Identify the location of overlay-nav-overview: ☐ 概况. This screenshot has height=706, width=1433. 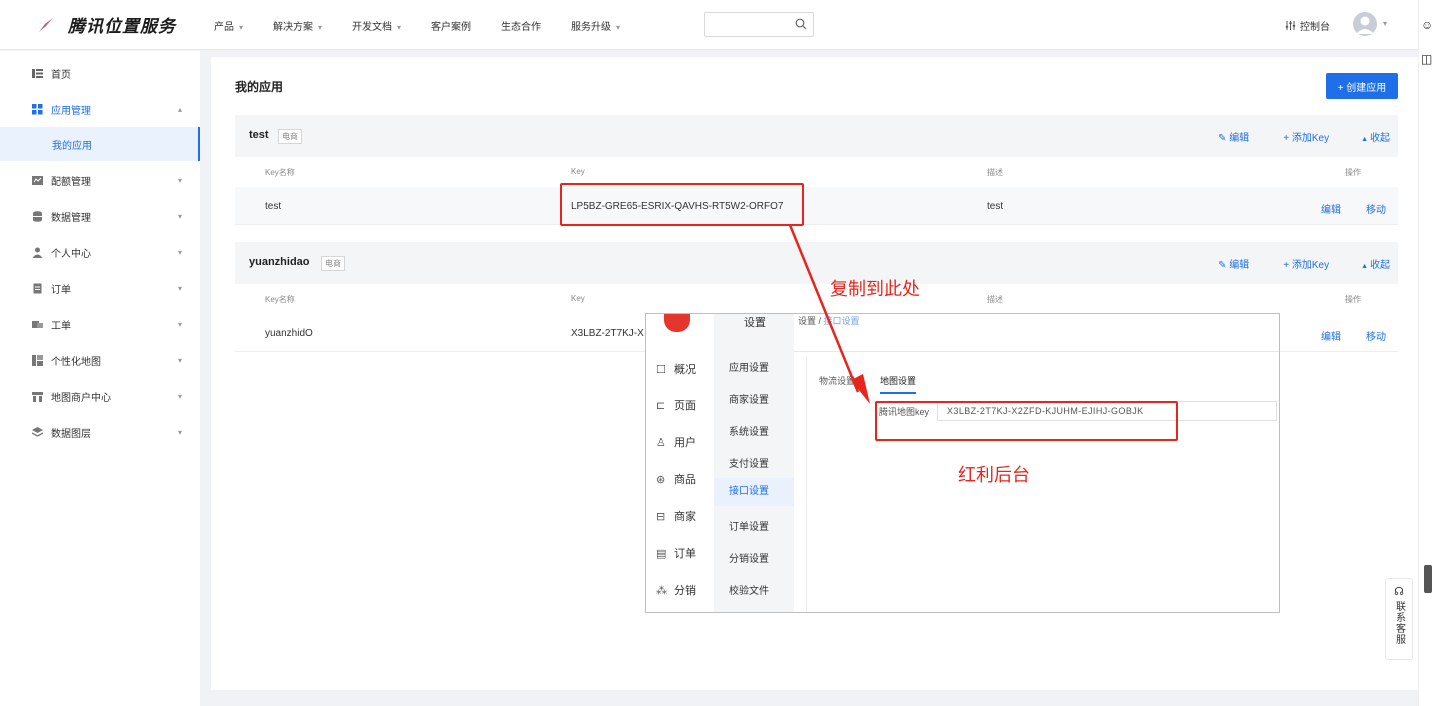
(676, 369).